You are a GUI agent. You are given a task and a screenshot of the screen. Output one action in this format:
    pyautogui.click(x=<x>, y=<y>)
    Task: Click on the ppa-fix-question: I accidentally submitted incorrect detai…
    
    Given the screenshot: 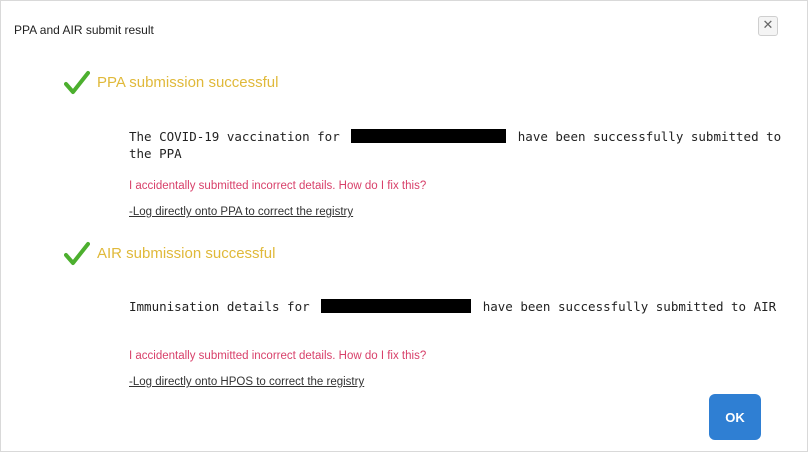 What is the action you would take?
    pyautogui.click(x=278, y=186)
    